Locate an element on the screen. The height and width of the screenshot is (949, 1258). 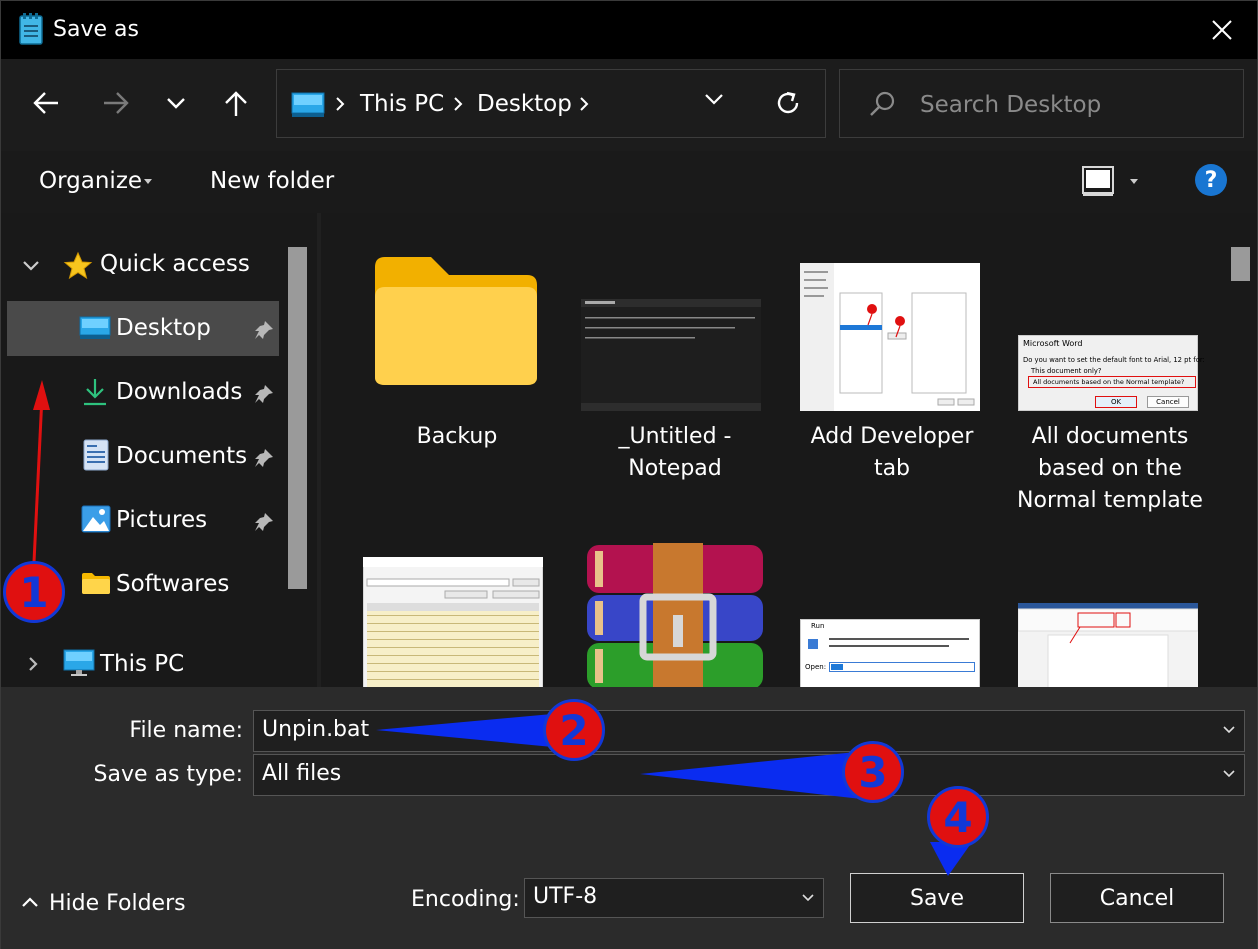
sidebar-item-label: This PC is located at coordinates (142, 664).